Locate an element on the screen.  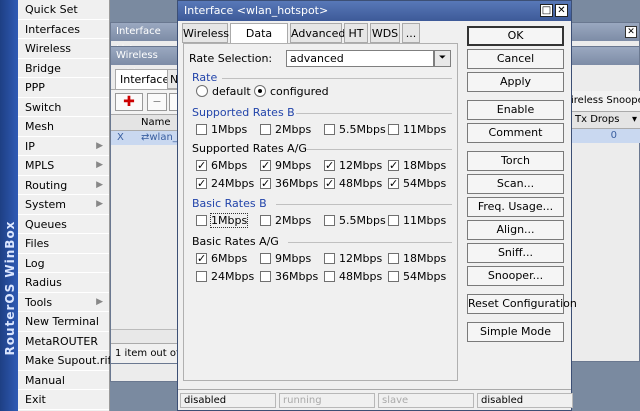
supported-b-2mbps-checkbox is located at coordinates (265, 129).